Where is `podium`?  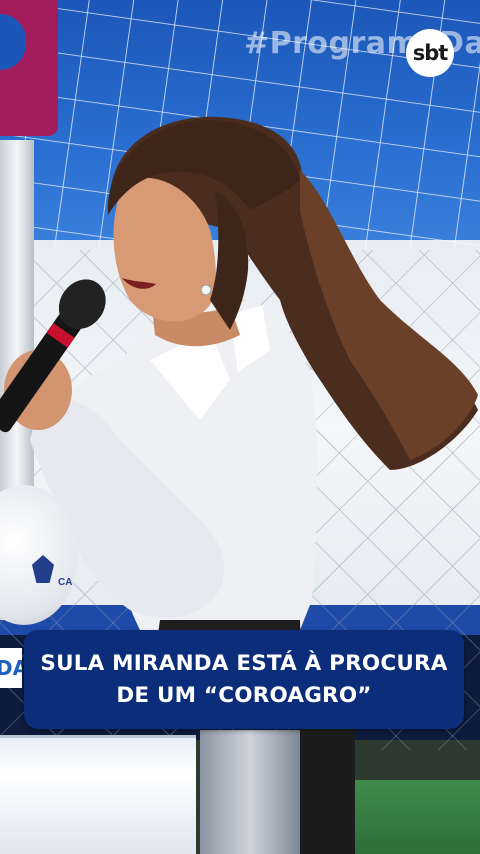
podium is located at coordinates (98, 794).